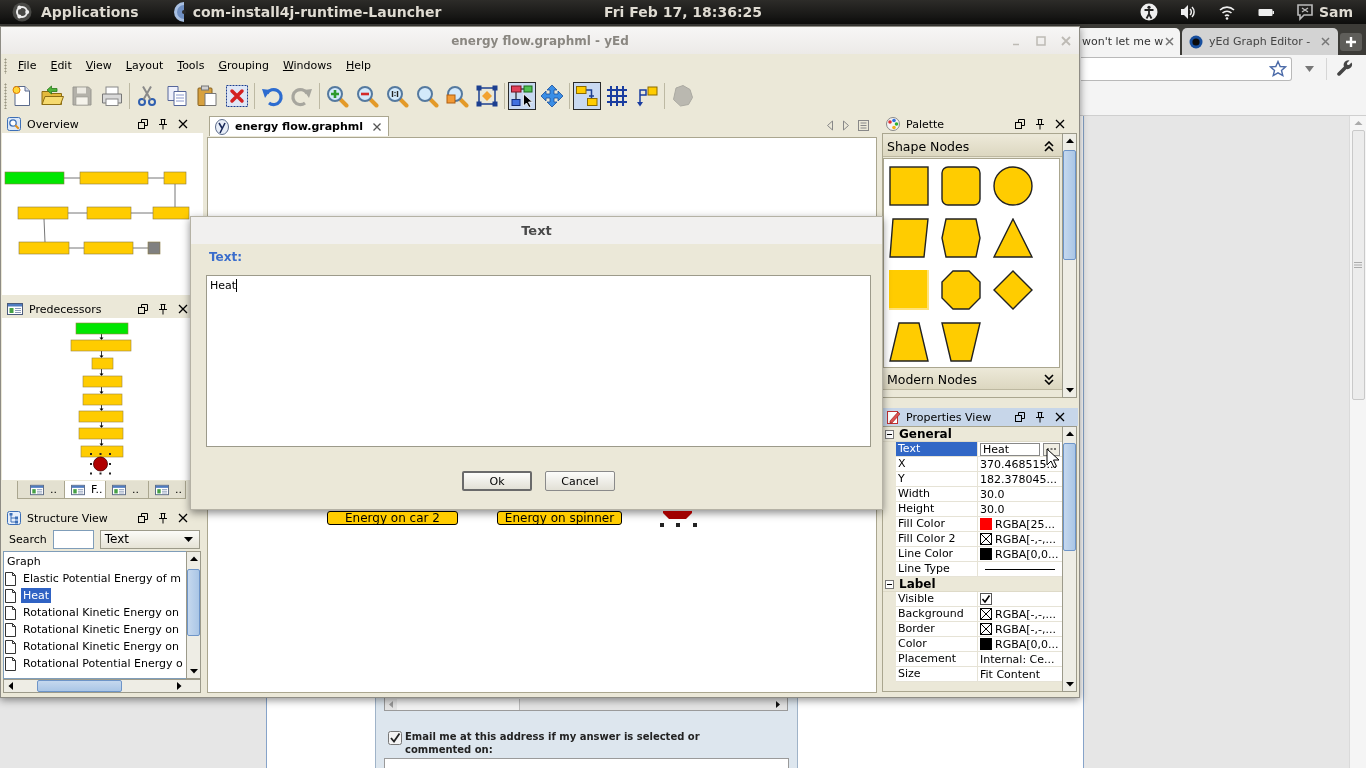 The width and height of the screenshot is (1366, 768). I want to click on trapezoid-shape-icon, so click(909, 342).